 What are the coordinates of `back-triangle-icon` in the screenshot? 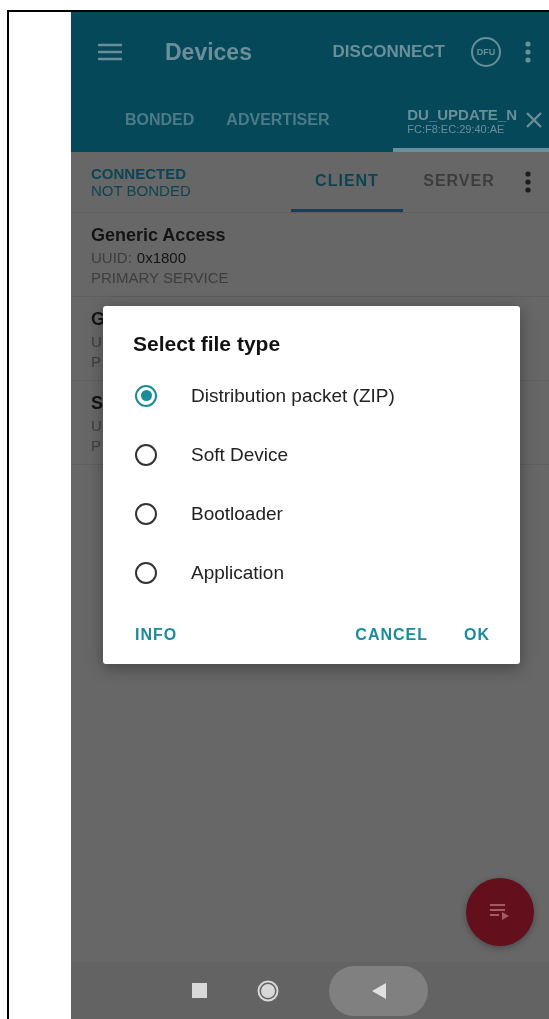 It's located at (378, 990).